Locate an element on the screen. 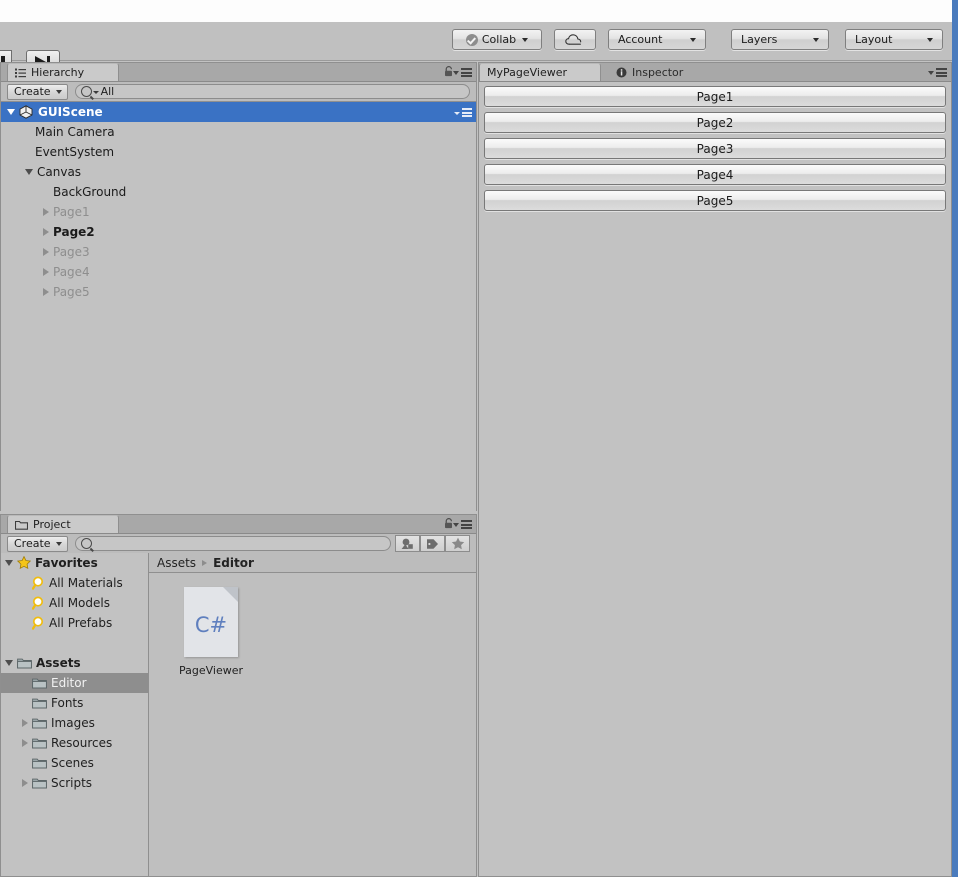 The image size is (958, 877). tab-inspector-label: Inspector is located at coordinates (658, 72).